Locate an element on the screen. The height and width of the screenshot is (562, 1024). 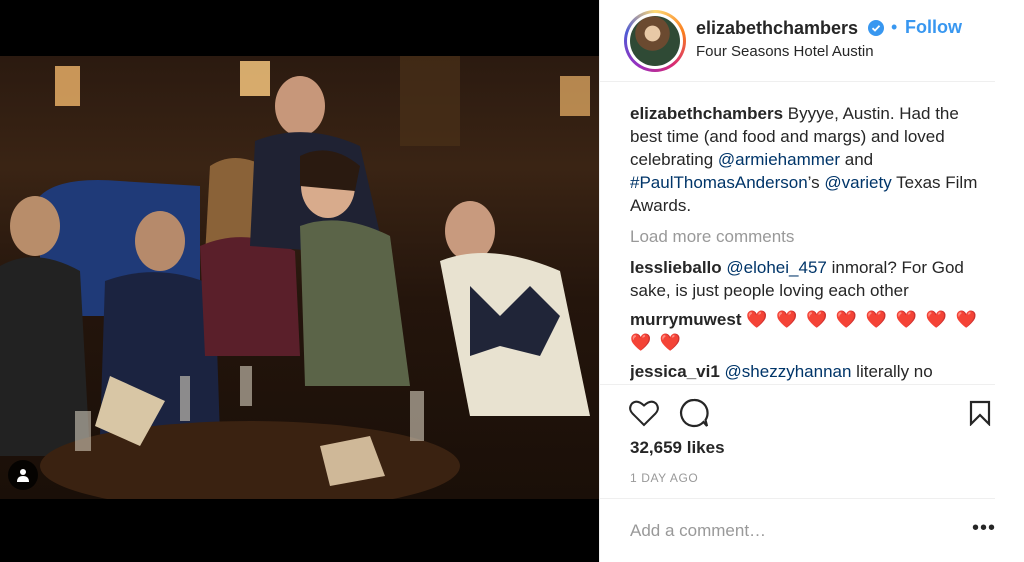
post-timestamp: 1 DAY AGO is located at coordinates (664, 478).